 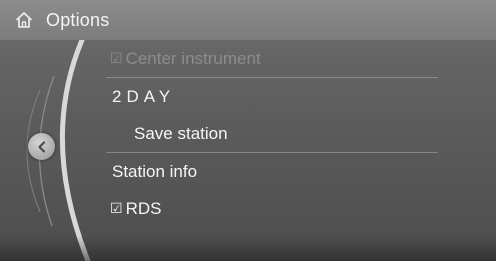 I want to click on back-button, so click(x=41, y=146).